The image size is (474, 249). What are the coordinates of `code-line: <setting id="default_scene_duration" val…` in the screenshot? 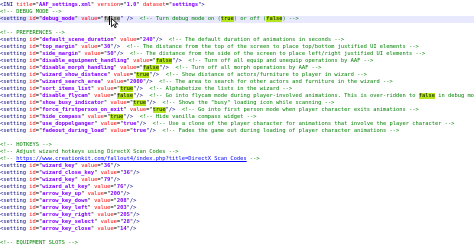 It's located at (237, 40).